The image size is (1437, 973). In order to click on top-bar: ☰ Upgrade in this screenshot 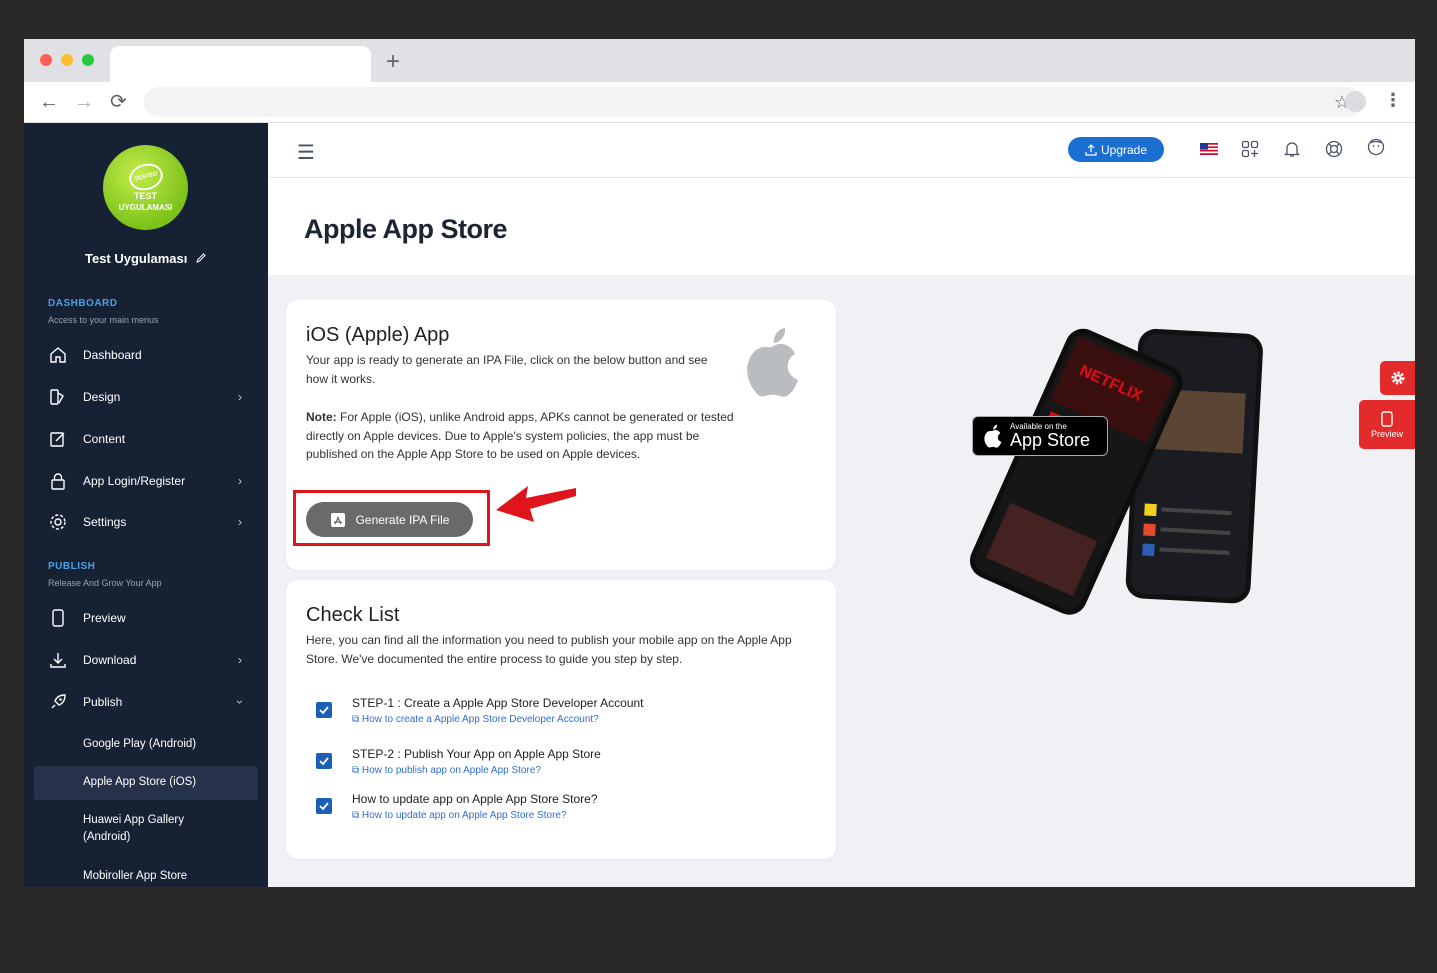, I will do `click(841, 150)`.